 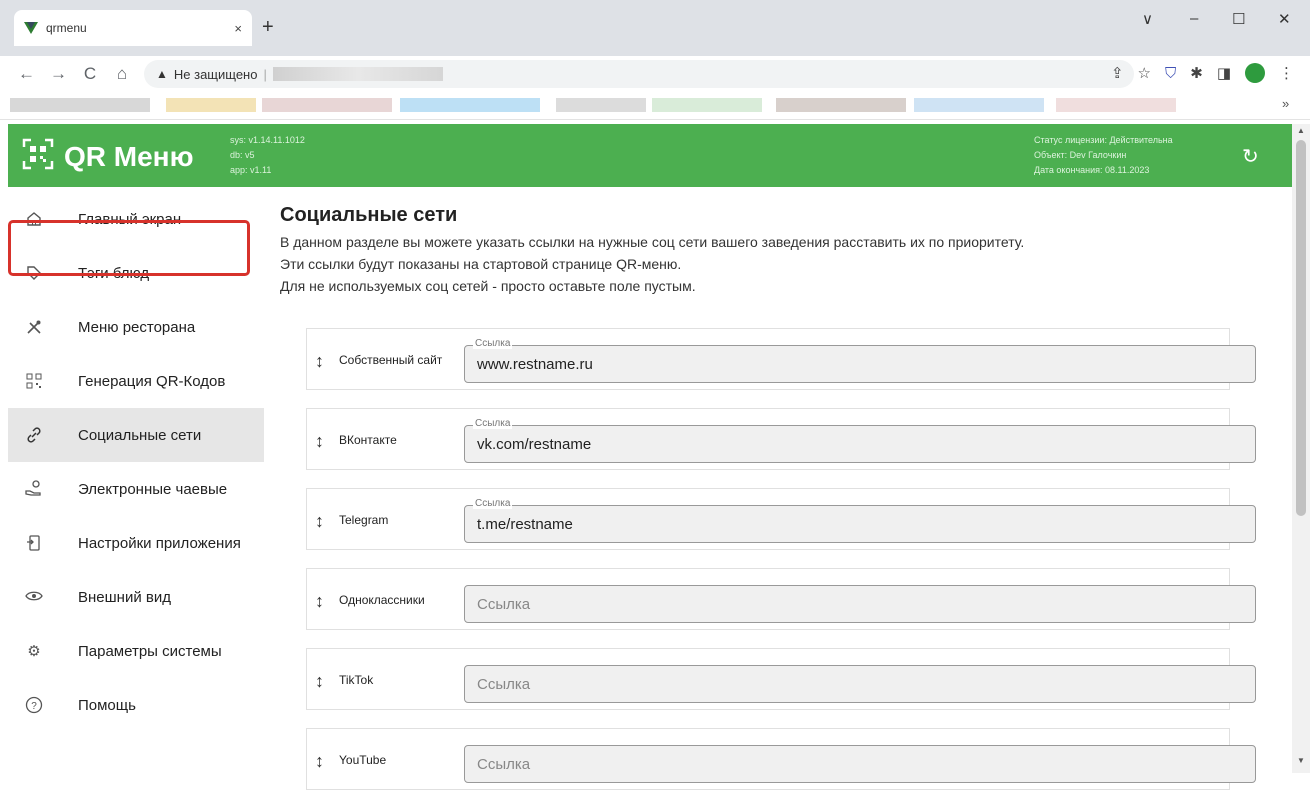 What do you see at coordinates (1103, 140) in the screenshot?
I see `license-status: Статус лицензии: Действительна` at bounding box center [1103, 140].